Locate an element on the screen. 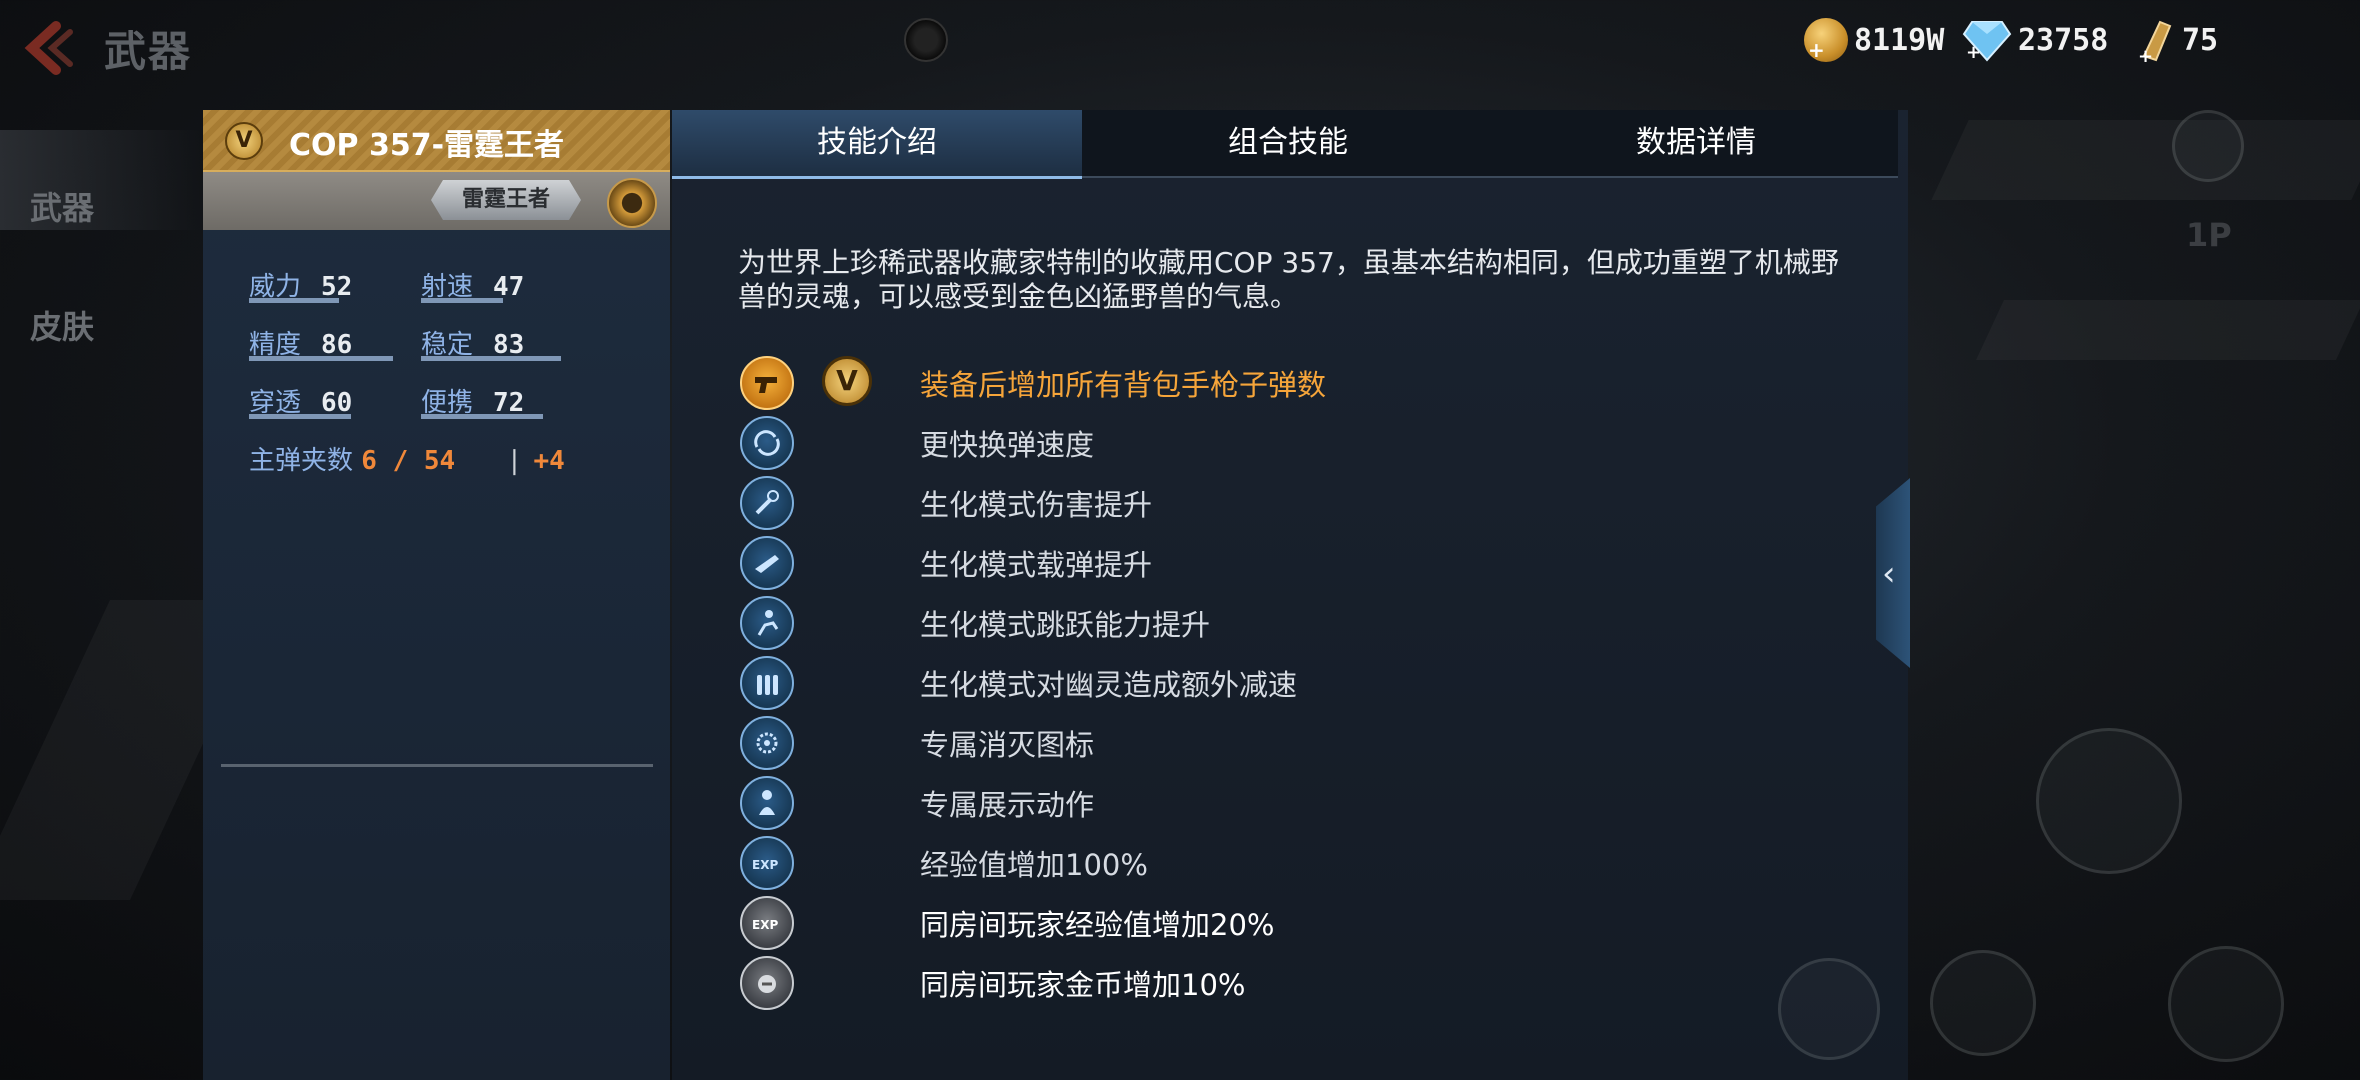 This screenshot has width=2360, height=1080. panel-divider is located at coordinates (437, 765).